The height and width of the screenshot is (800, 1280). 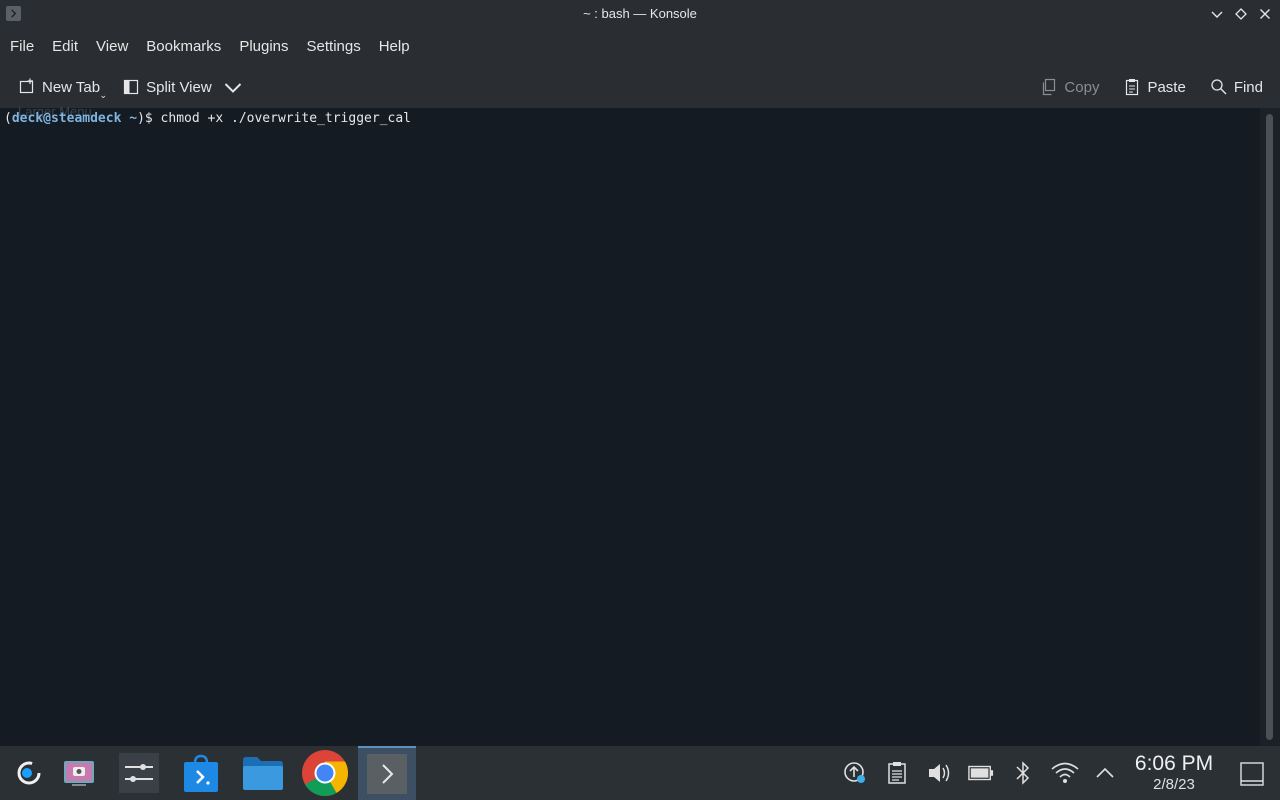 I want to click on wifi-icon, so click(x=1065, y=772).